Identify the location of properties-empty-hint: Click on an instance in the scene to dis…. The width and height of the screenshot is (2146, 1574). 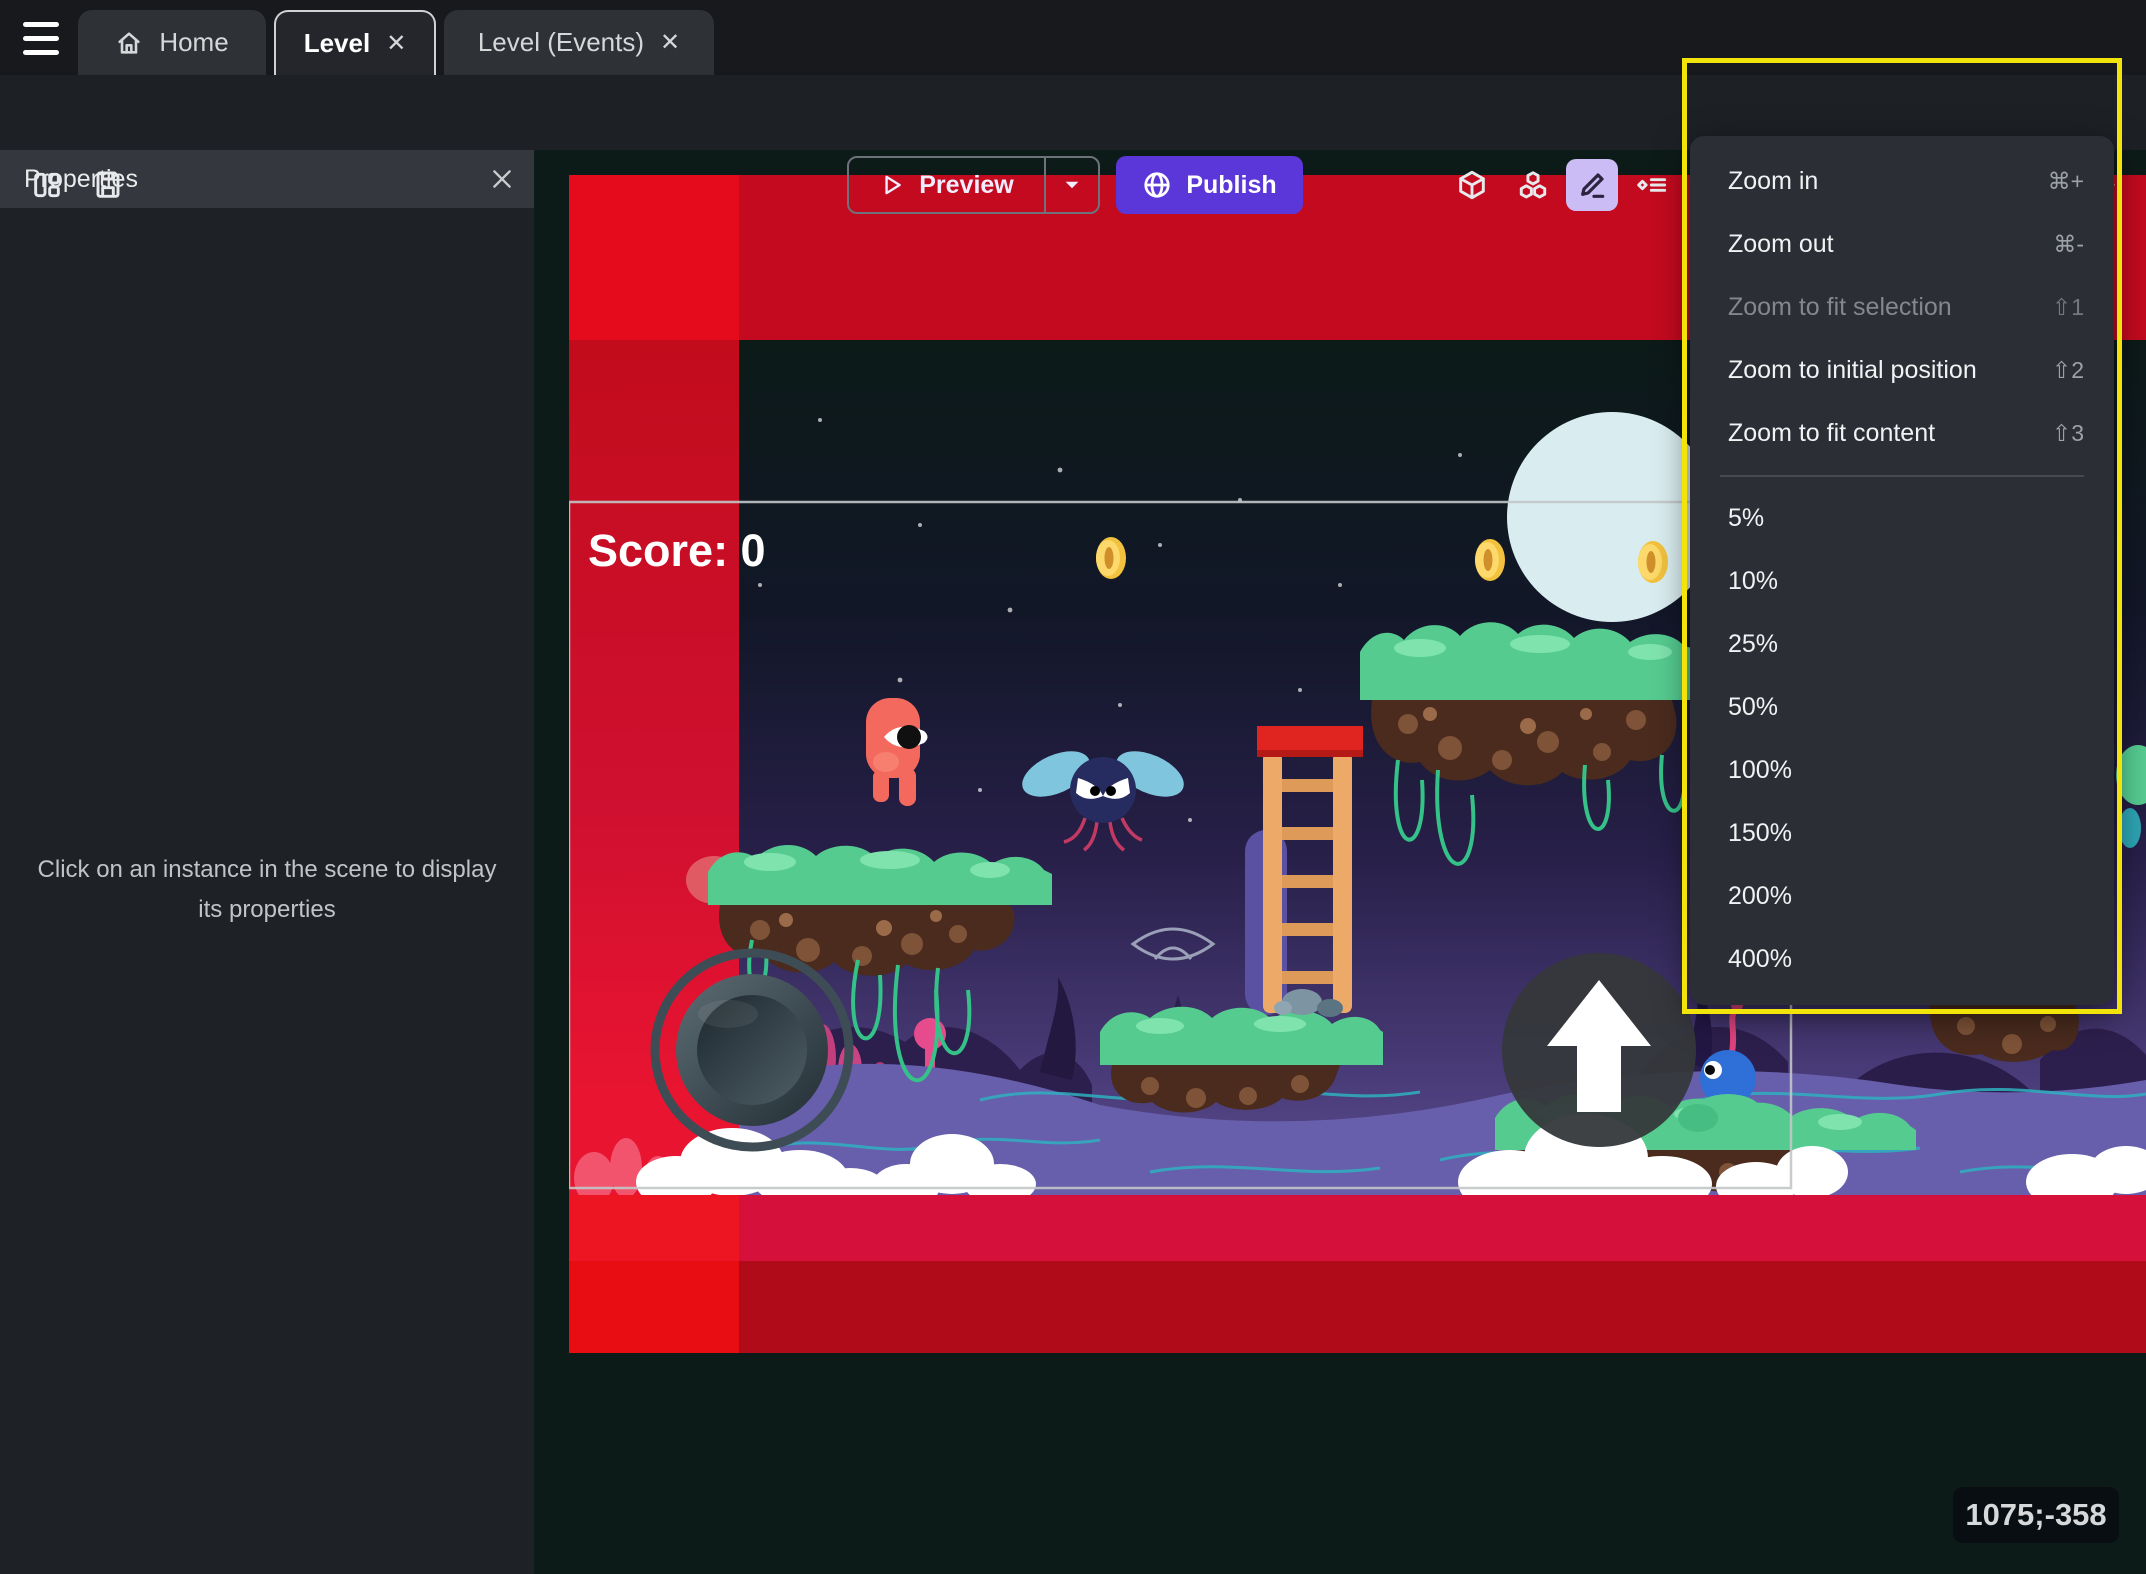
(267, 889).